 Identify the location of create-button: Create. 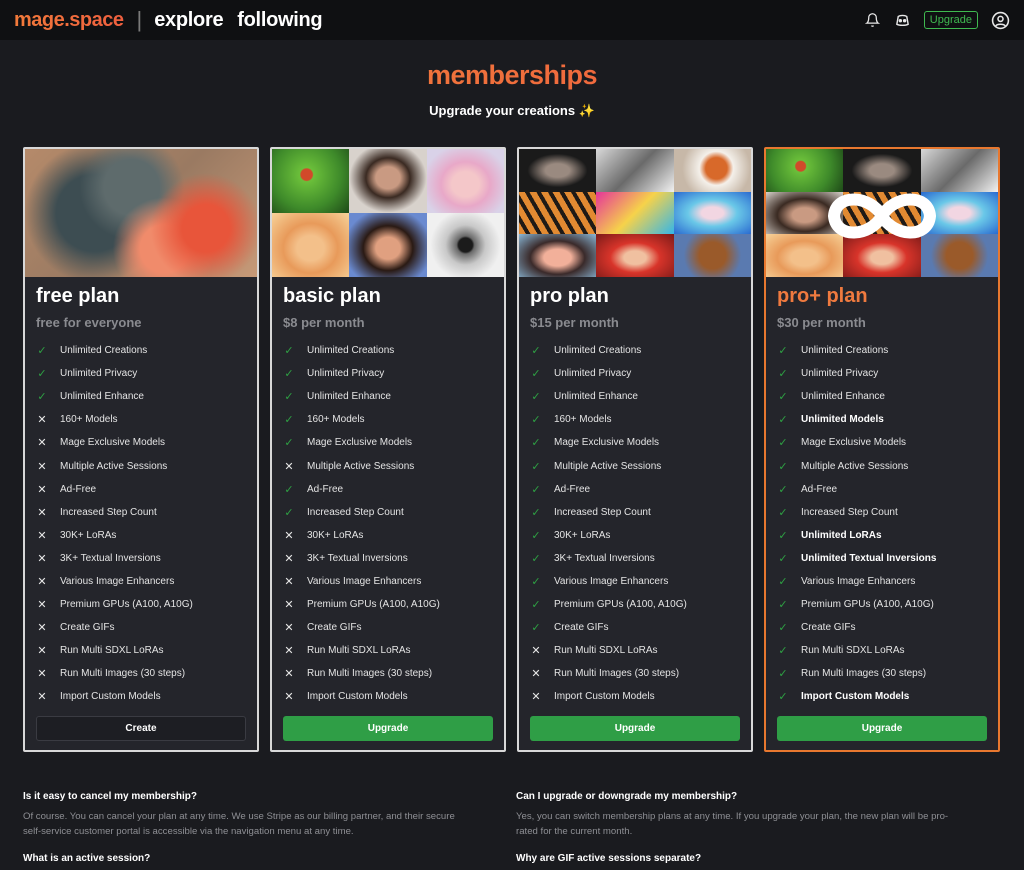
(141, 728).